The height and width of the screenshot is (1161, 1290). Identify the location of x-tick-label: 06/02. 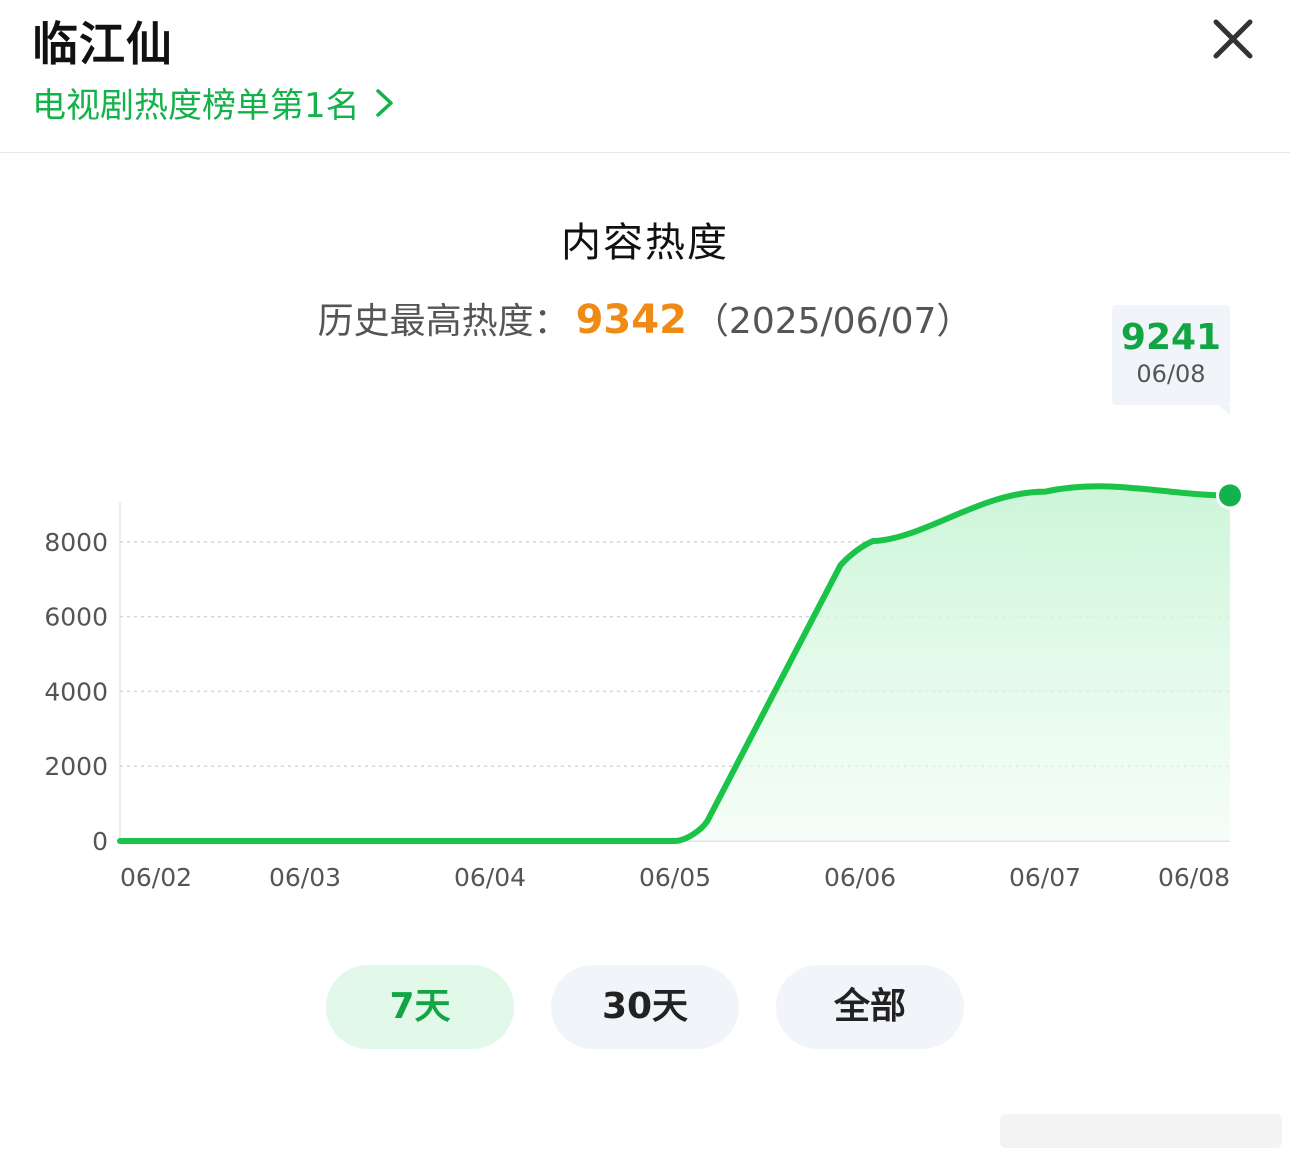
(156, 877).